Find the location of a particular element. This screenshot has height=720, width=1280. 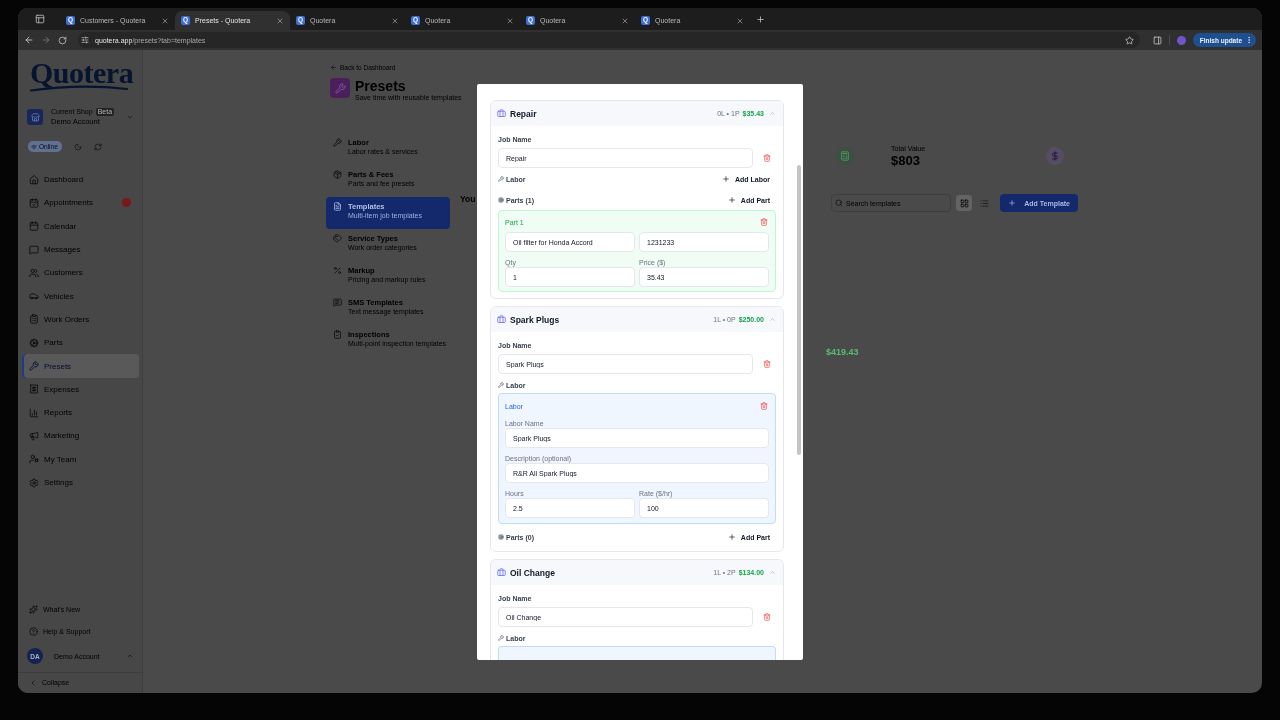

sparkle-icon is located at coordinates (33, 609).